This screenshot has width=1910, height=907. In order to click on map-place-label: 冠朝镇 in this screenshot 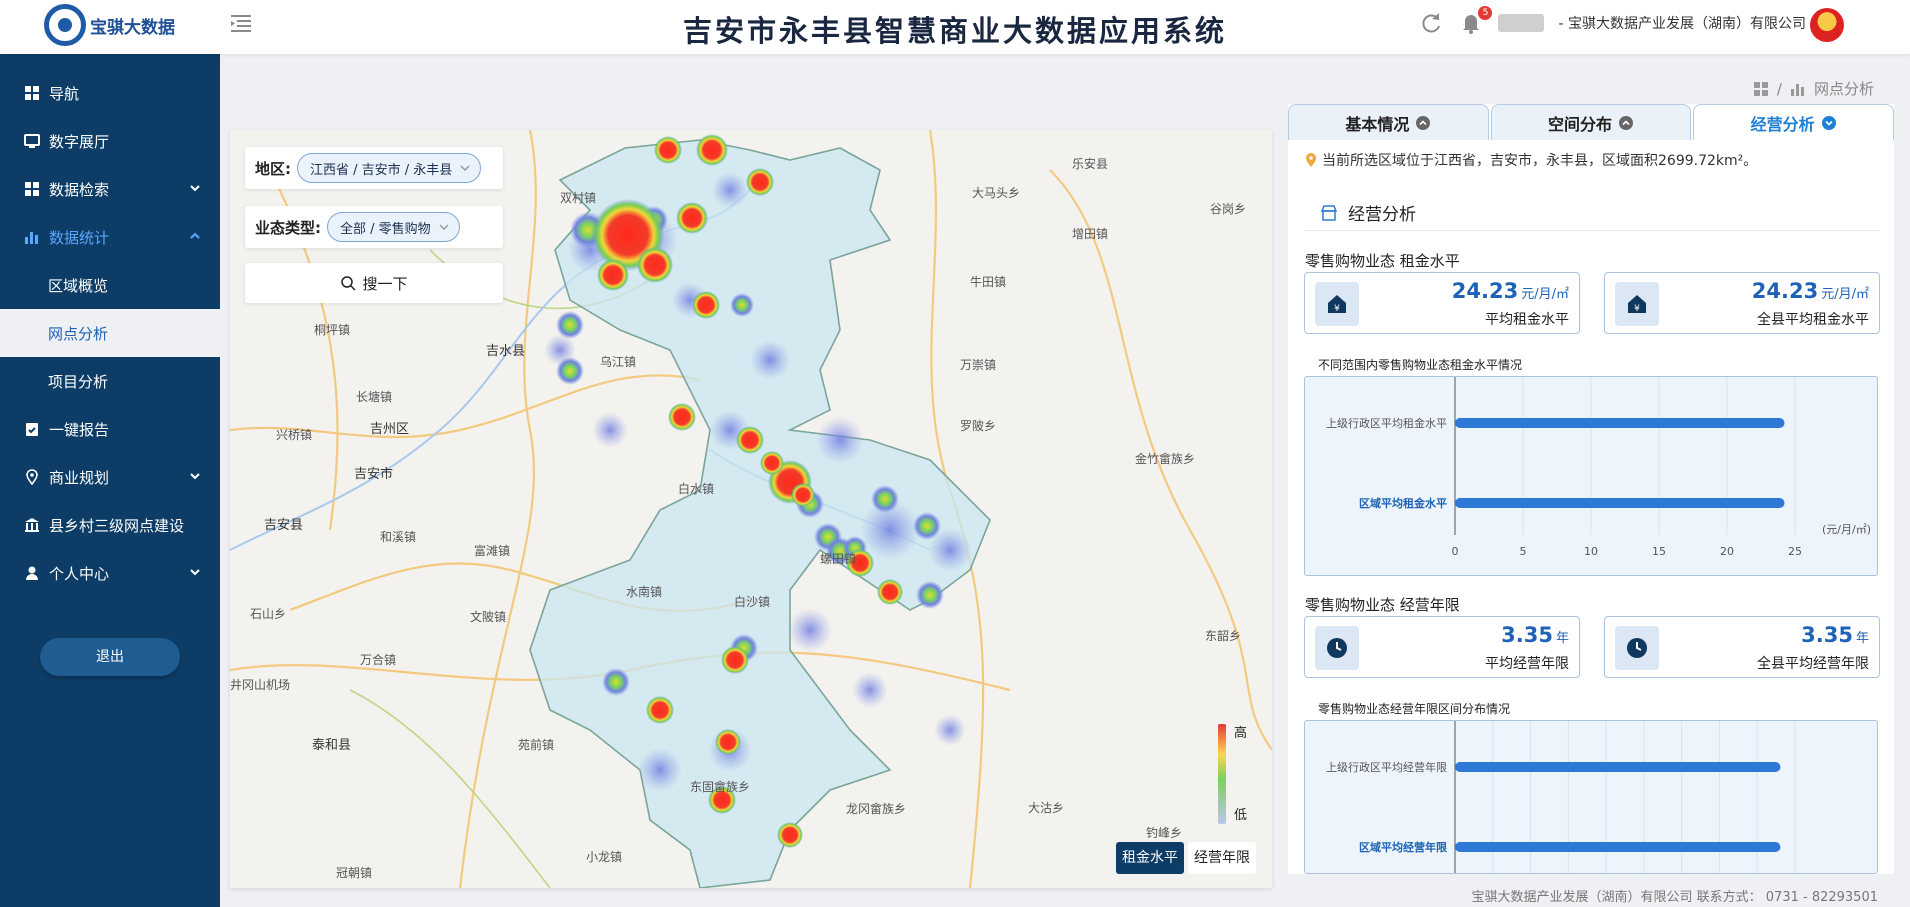, I will do `click(354, 873)`.